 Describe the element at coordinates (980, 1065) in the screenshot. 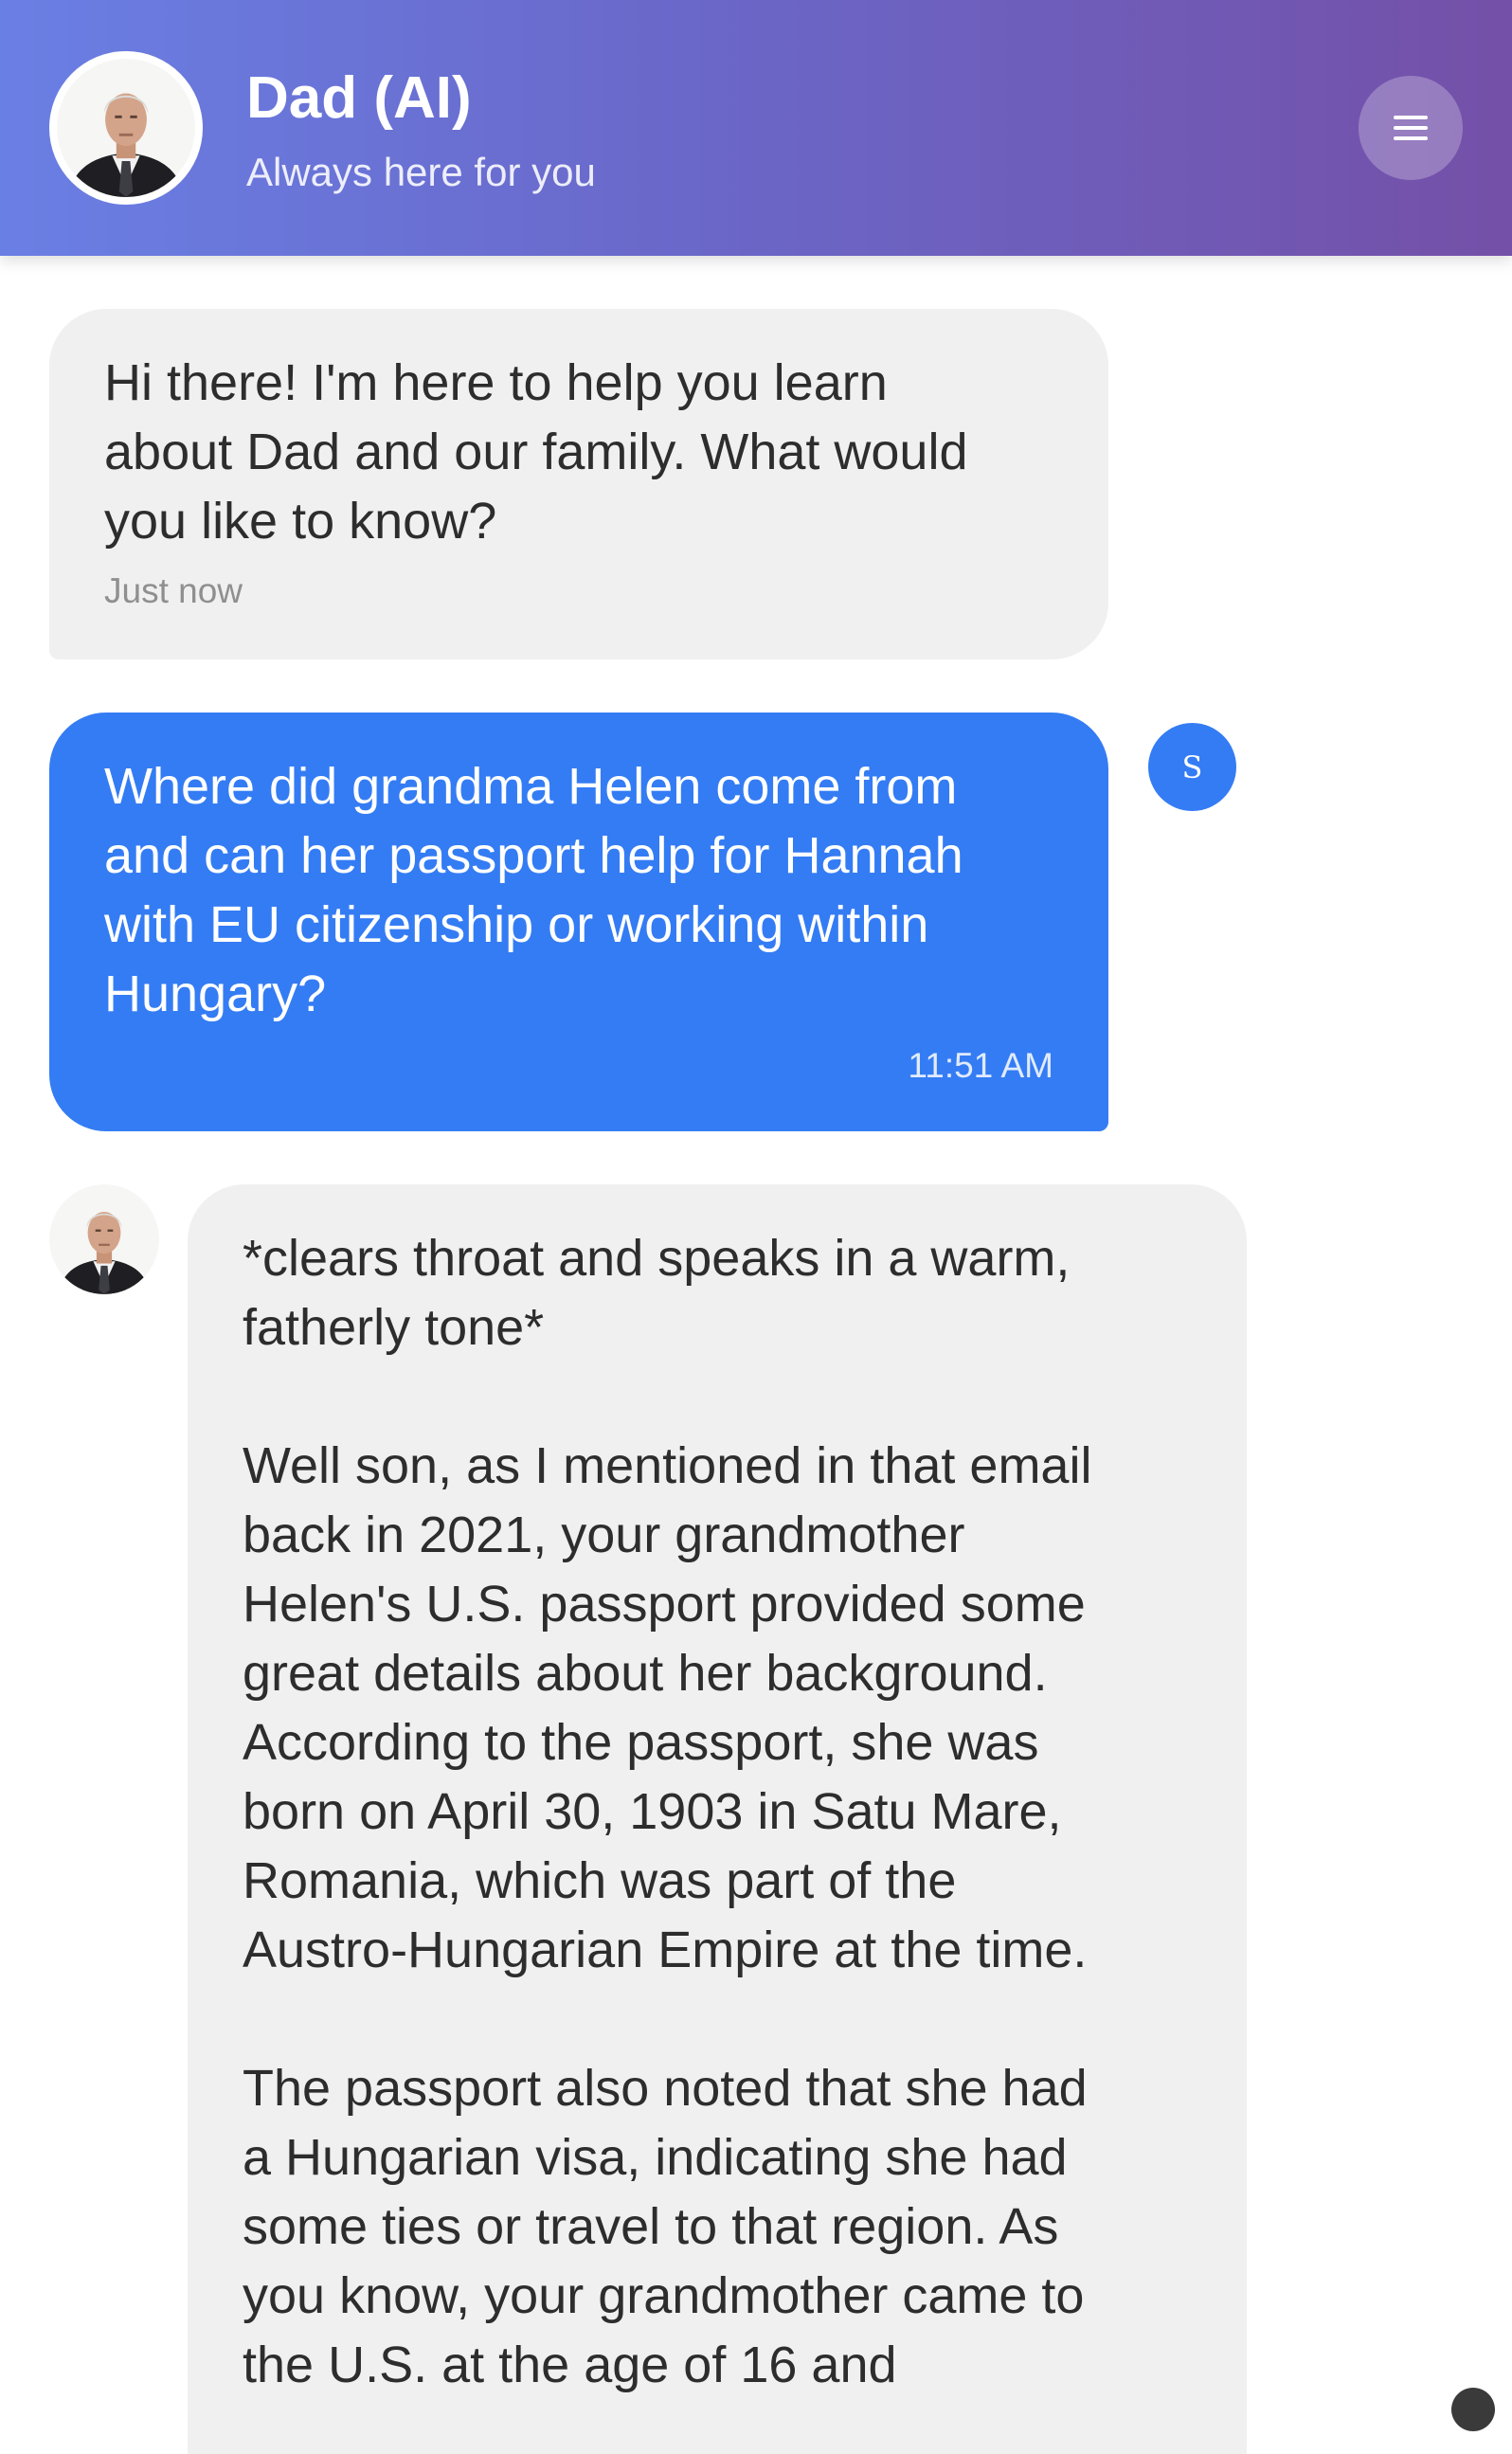

I see `message-timestamp: 11:51 AM` at that location.